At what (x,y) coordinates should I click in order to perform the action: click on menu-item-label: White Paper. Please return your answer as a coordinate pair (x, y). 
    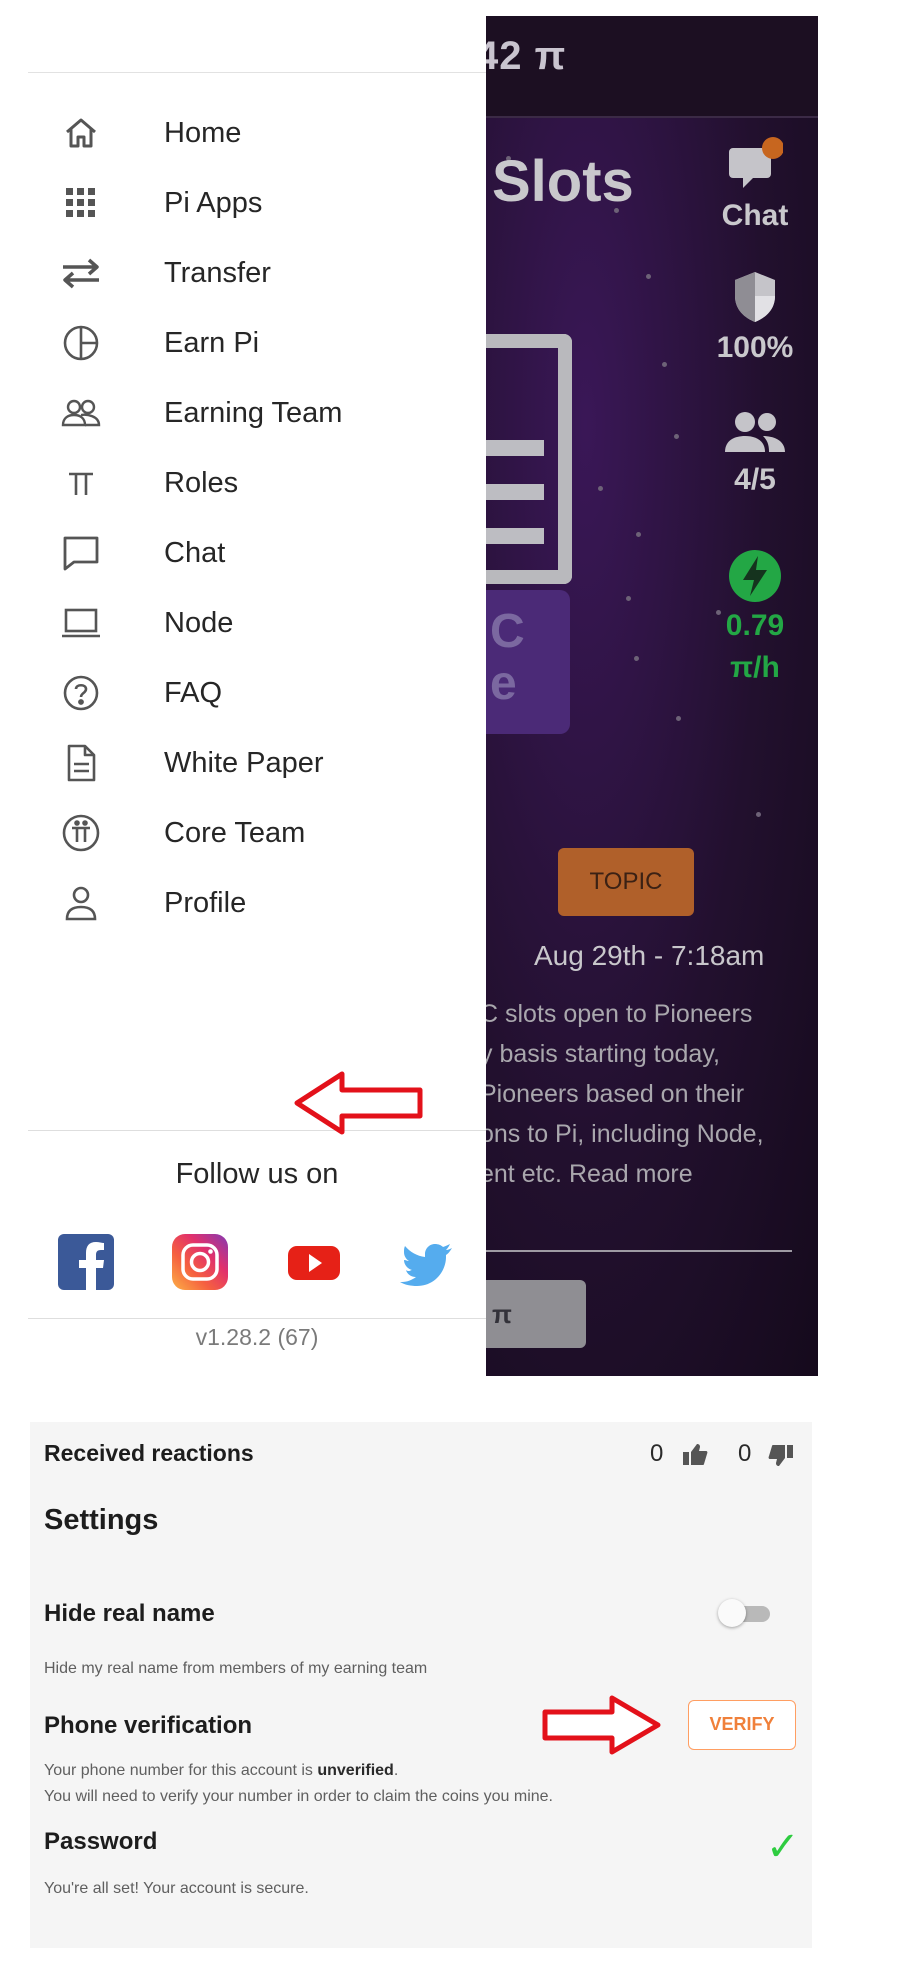
    Looking at the image, I should click on (244, 762).